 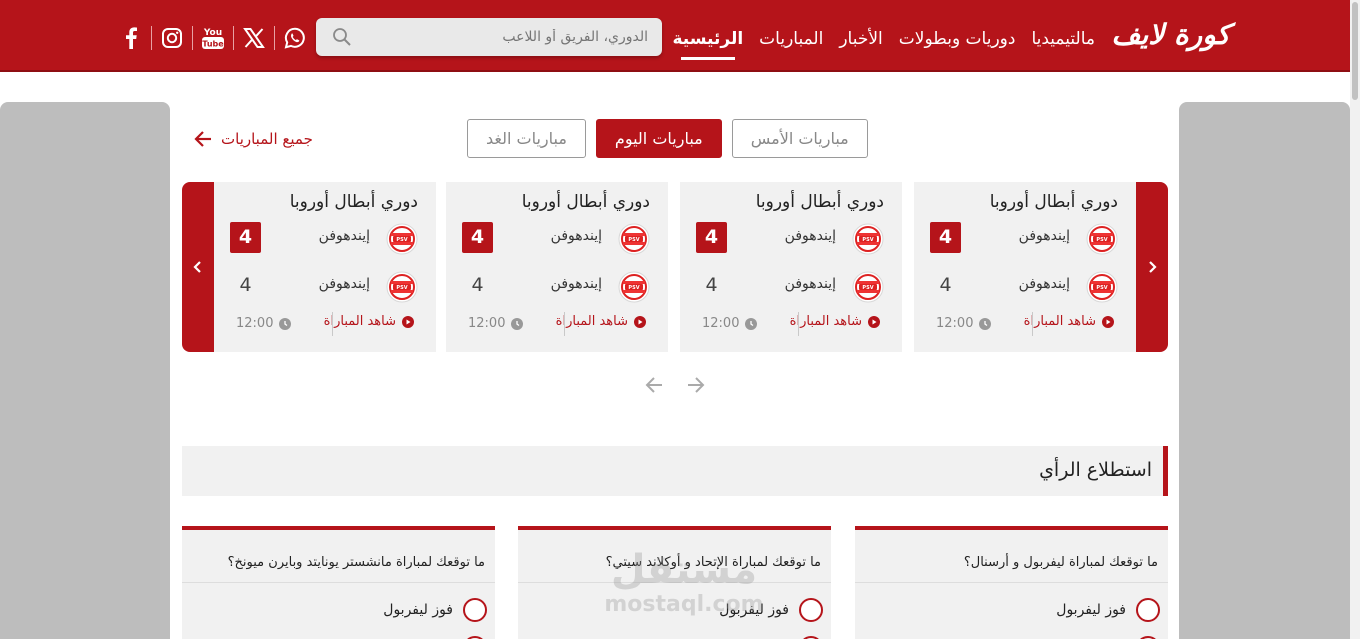 What do you see at coordinates (1168, 35) in the screenshot?
I see `site-logo: كورة لايف` at bounding box center [1168, 35].